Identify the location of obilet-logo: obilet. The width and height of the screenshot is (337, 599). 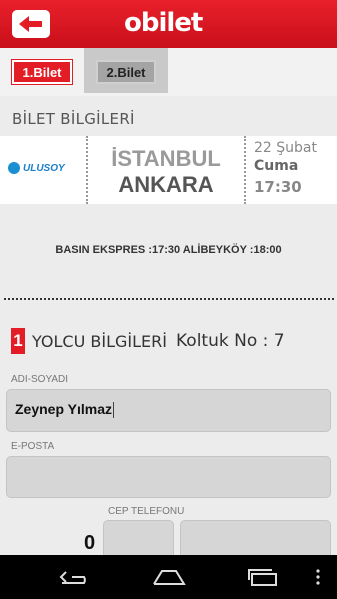
(163, 23).